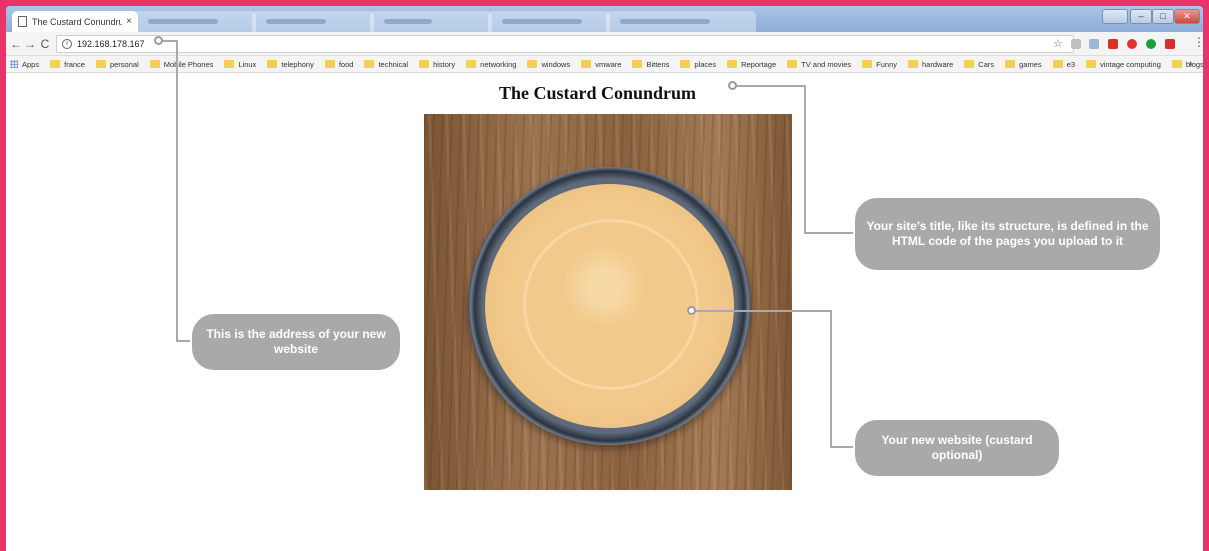 Image resolution: width=1209 pixels, height=551 pixels. I want to click on bookmark-item: vmware, so click(601, 64).